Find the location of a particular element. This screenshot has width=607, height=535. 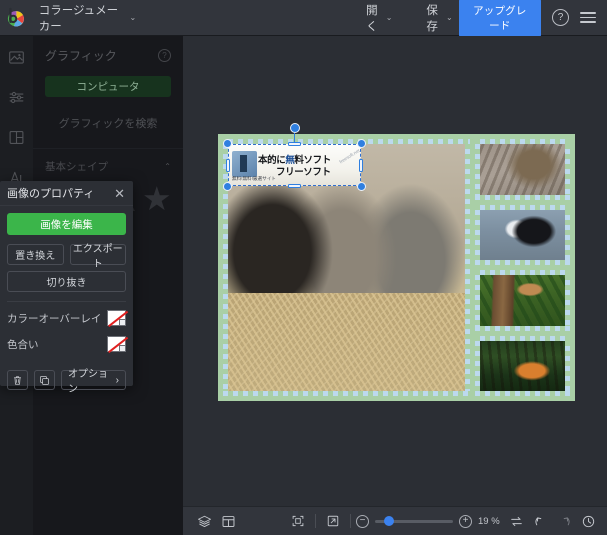

zoom-in-button: + is located at coordinates (465, 521).